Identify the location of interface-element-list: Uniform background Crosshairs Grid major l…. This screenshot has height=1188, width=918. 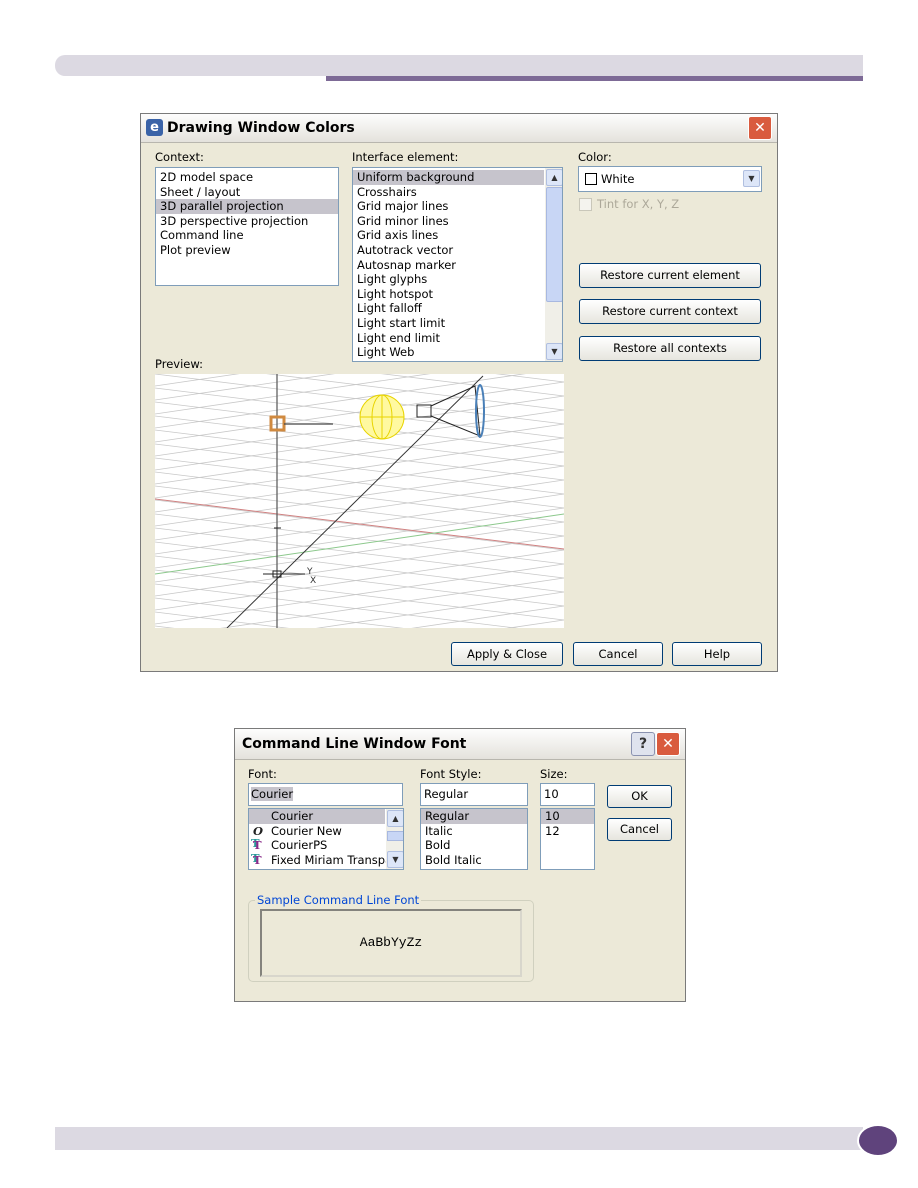
(457, 264).